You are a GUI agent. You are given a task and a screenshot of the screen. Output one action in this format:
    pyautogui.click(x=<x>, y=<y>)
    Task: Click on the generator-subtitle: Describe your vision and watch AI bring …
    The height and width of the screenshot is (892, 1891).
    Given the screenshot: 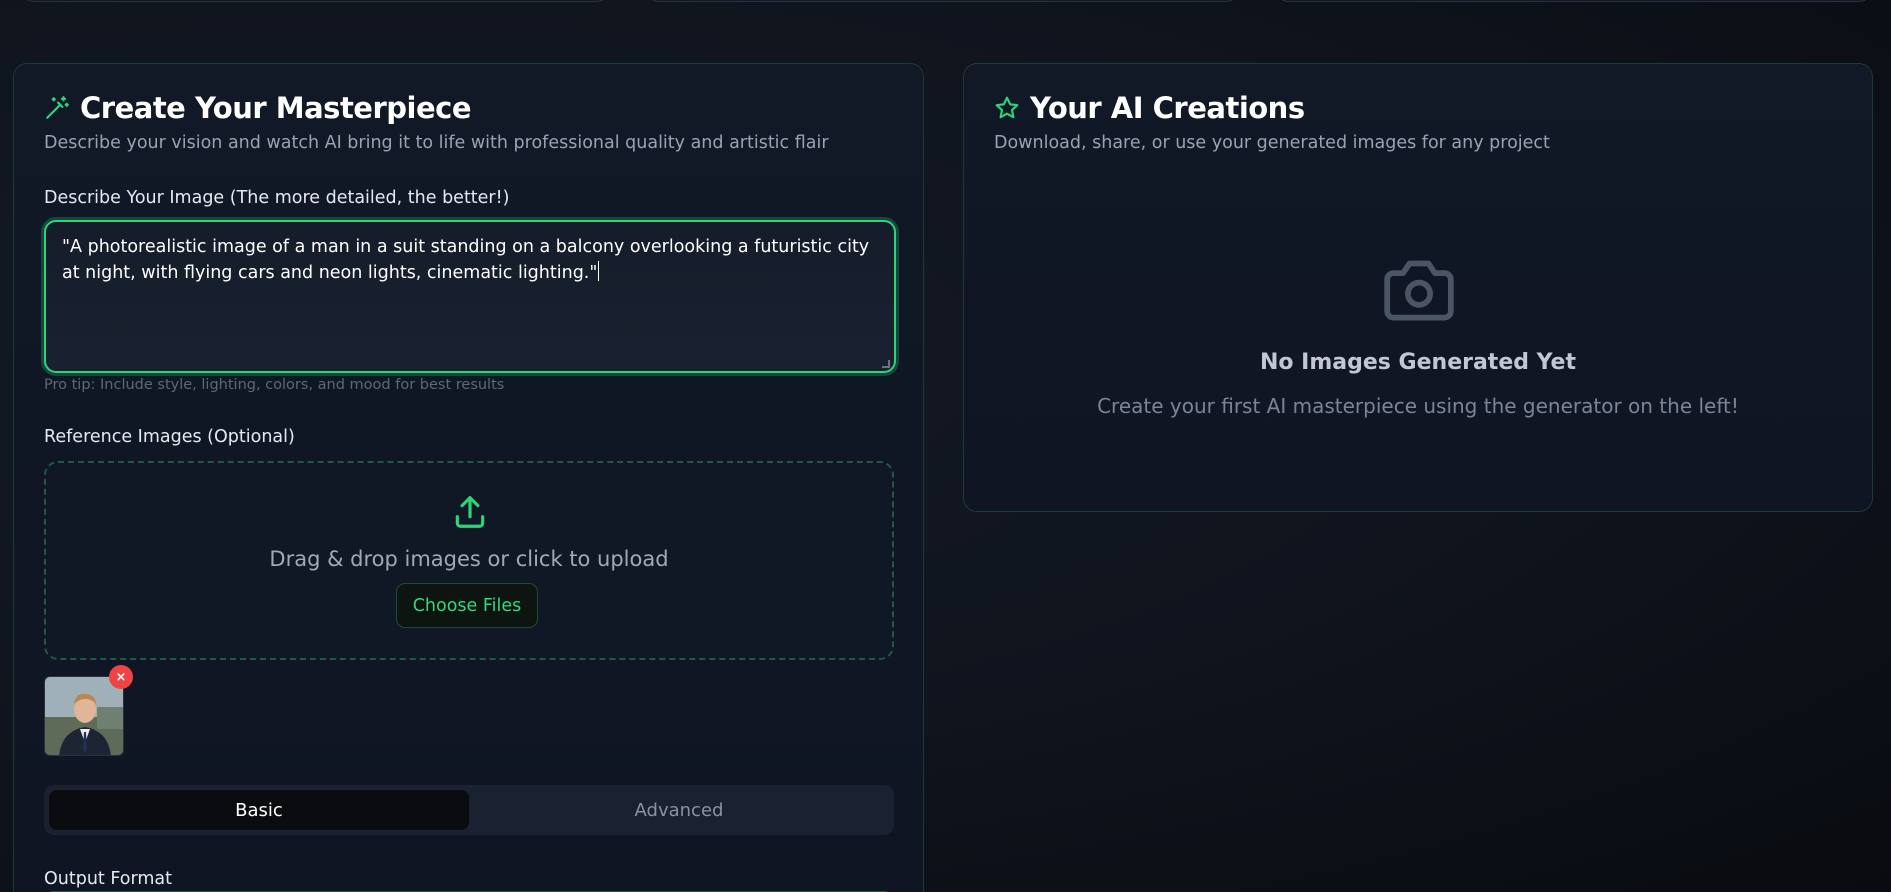 What is the action you would take?
    pyautogui.click(x=436, y=143)
    